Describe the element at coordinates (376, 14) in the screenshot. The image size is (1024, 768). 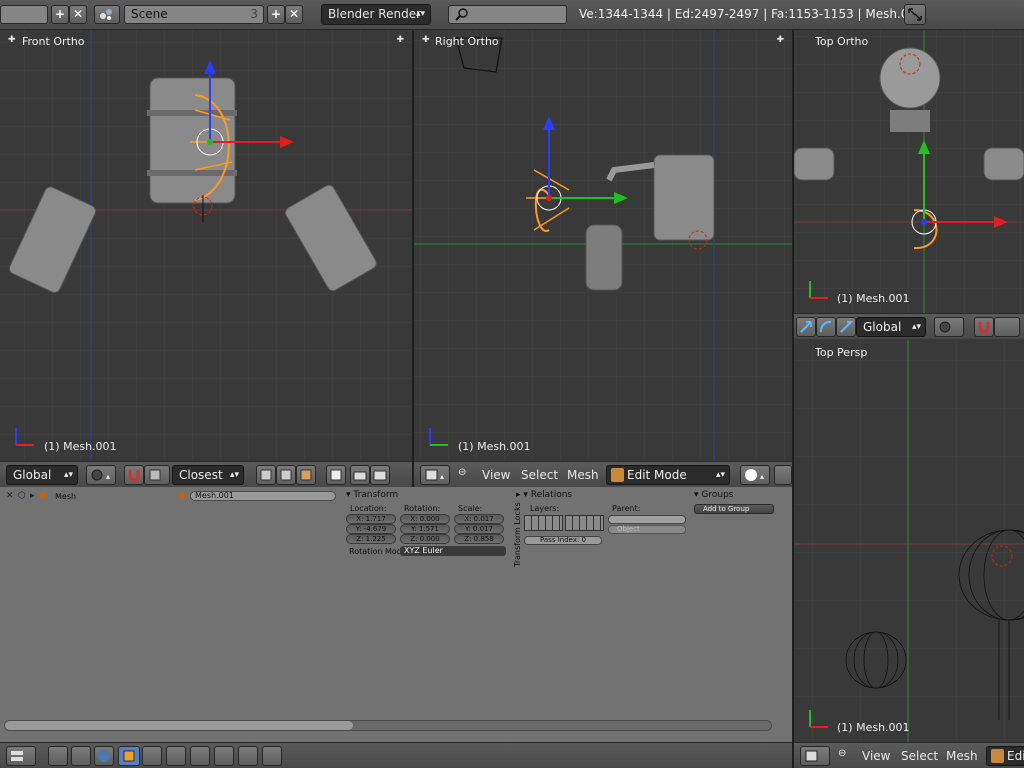
I see `render-engine-dropdown: Blender Render ▴▾` at that location.